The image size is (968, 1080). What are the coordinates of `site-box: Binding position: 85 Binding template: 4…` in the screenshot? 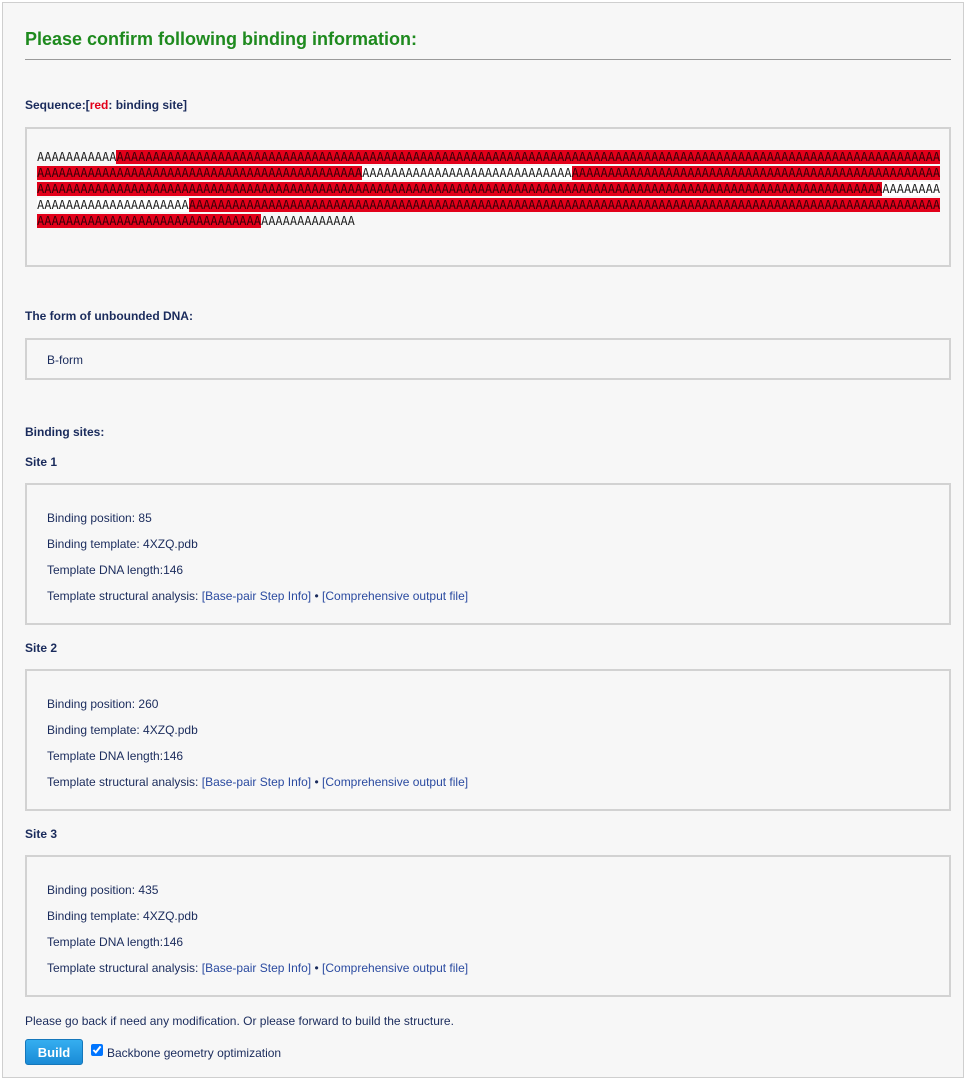 It's located at (488, 554).